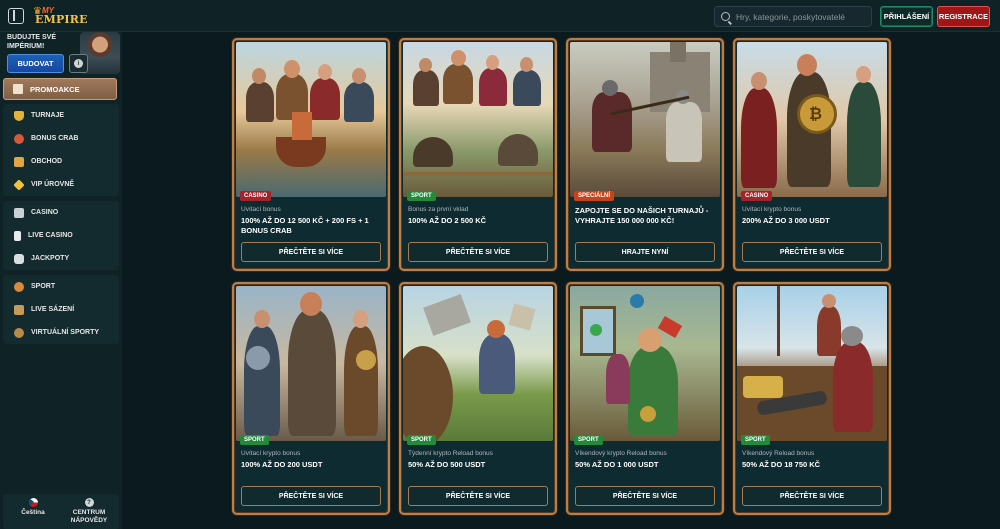 The height and width of the screenshot is (529, 1000). I want to click on info-icon: i, so click(78, 63).